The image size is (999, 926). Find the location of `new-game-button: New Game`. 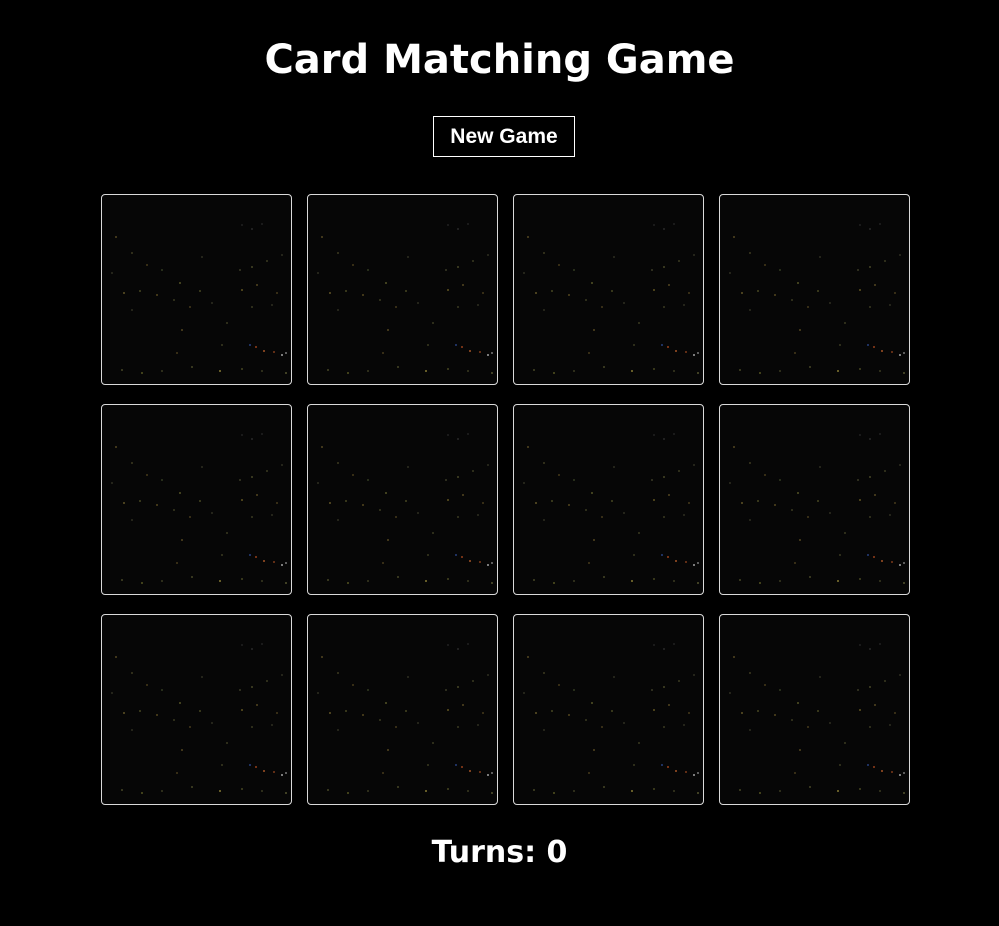

new-game-button: New Game is located at coordinates (504, 136).